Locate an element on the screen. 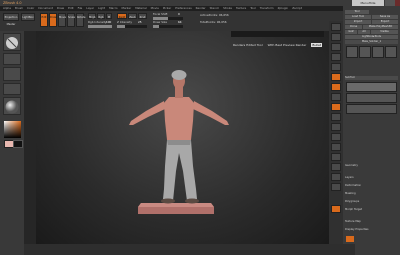 Image resolution: width=400 pixels, height=255 pixels. layers-header: Layers is located at coordinates (371, 178).